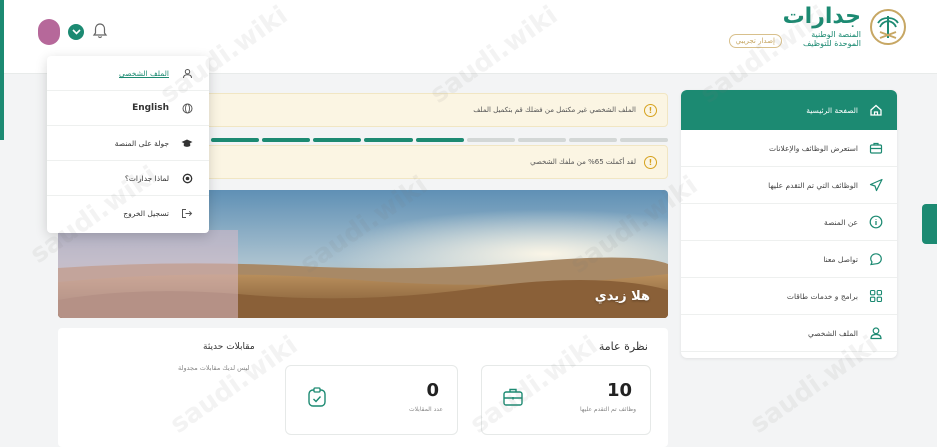 The width and height of the screenshot is (937, 447). What do you see at coordinates (76, 32) in the screenshot?
I see `chevron-down-icon` at bounding box center [76, 32].